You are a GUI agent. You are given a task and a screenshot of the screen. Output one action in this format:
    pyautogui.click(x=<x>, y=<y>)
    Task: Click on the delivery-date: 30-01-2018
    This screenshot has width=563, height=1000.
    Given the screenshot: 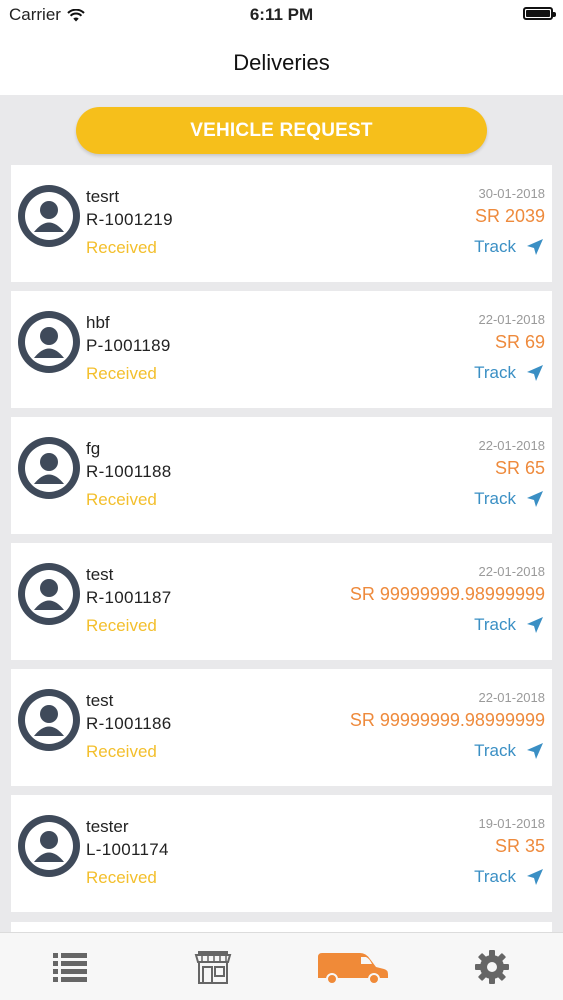 What is the action you would take?
    pyautogui.click(x=512, y=193)
    